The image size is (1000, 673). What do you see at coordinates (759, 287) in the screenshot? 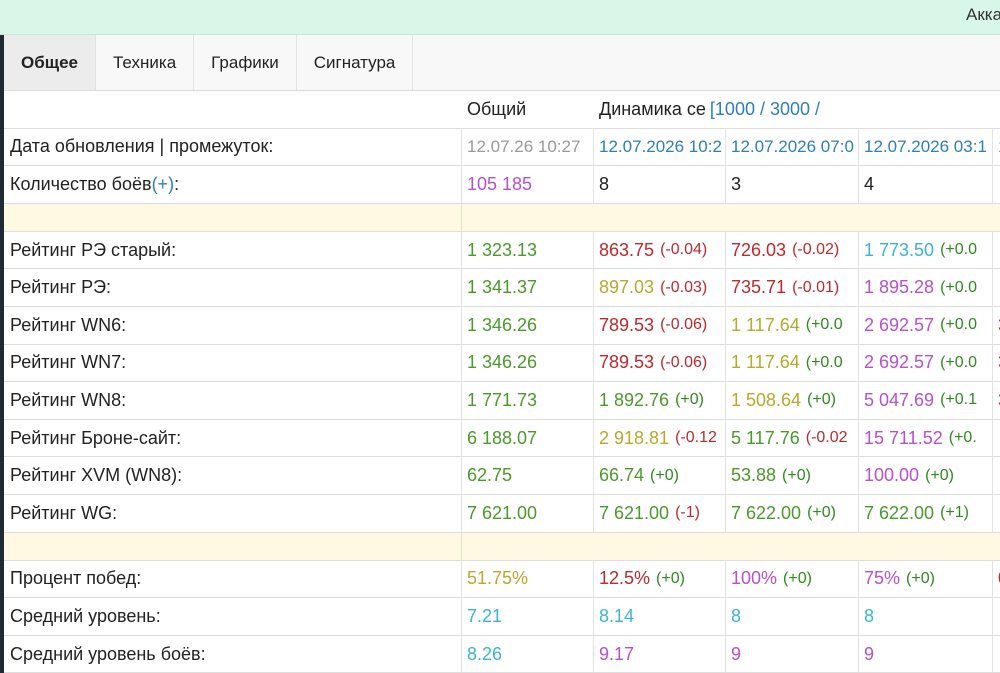
I see `value: 735.71` at bounding box center [759, 287].